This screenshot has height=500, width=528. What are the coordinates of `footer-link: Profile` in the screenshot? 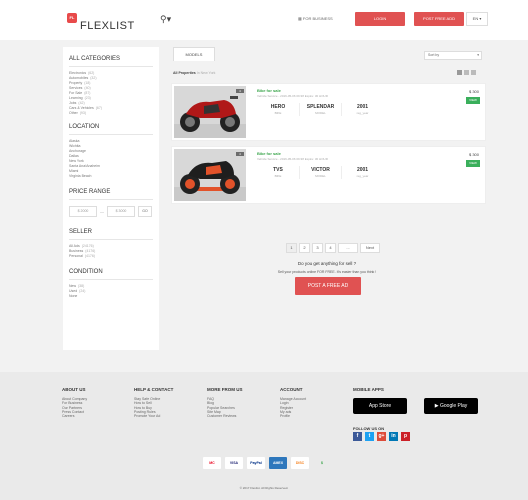 It's located at (293, 416).